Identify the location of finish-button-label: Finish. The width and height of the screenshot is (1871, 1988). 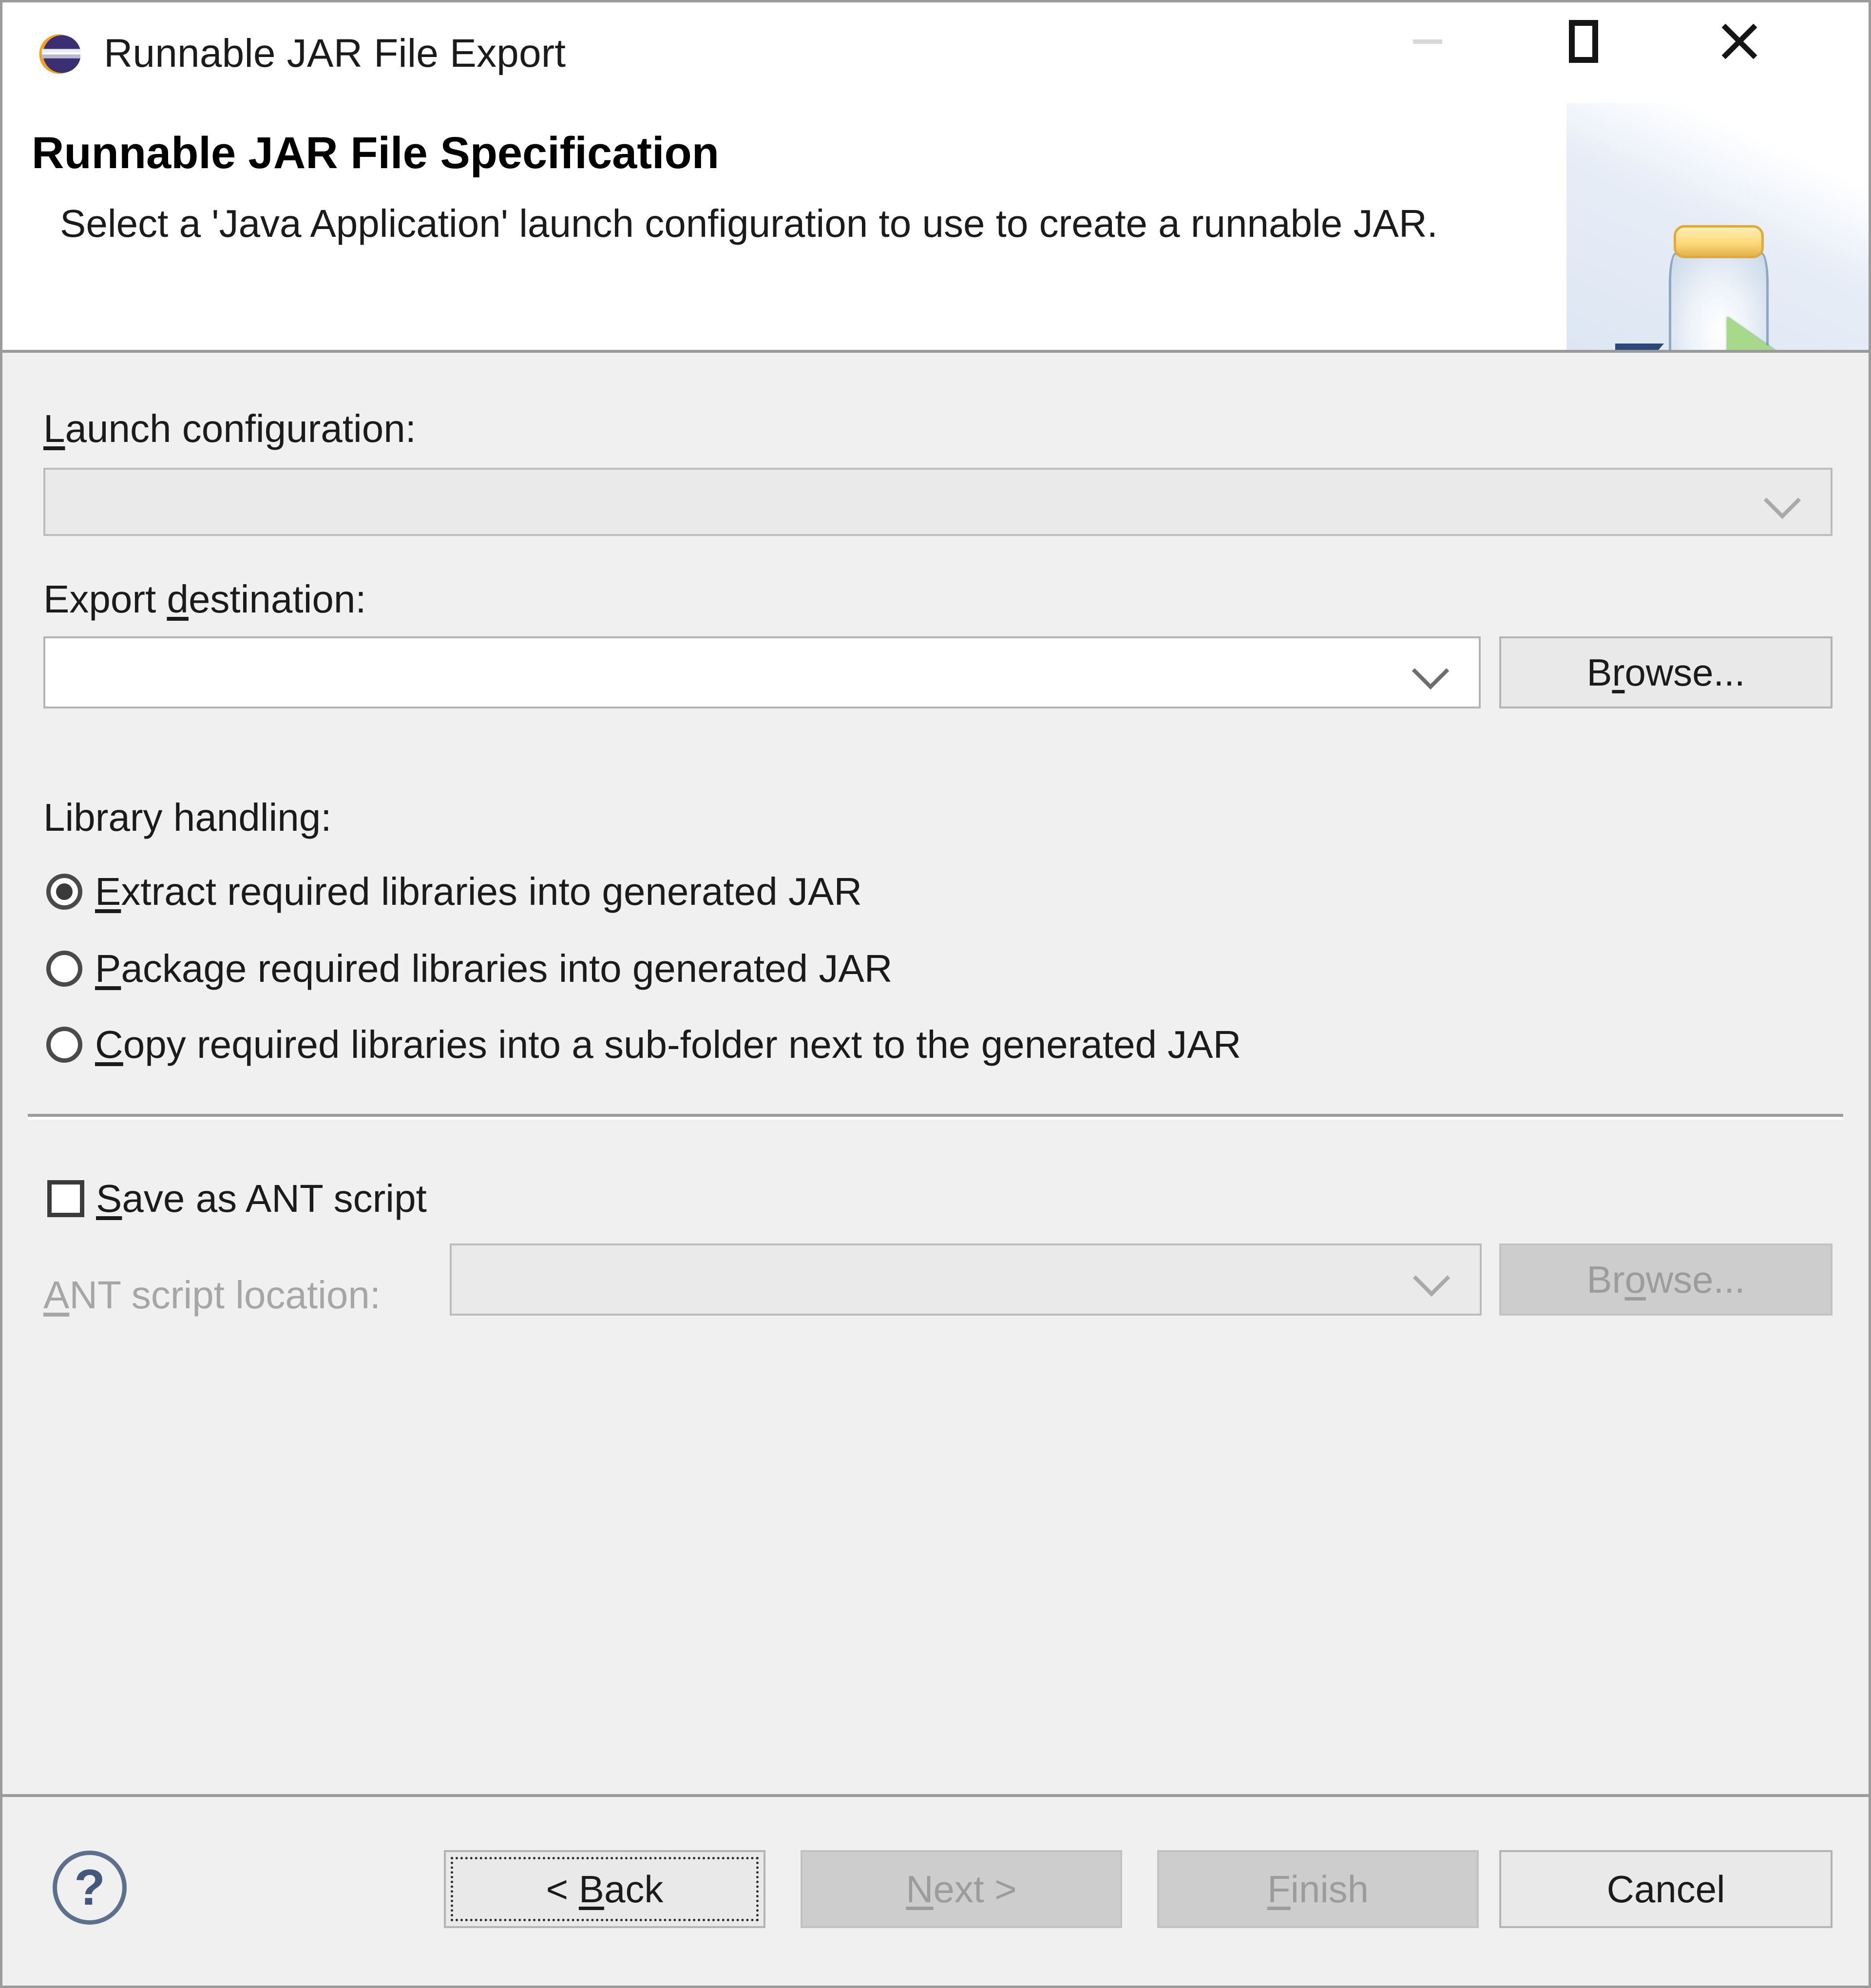
(1318, 1889).